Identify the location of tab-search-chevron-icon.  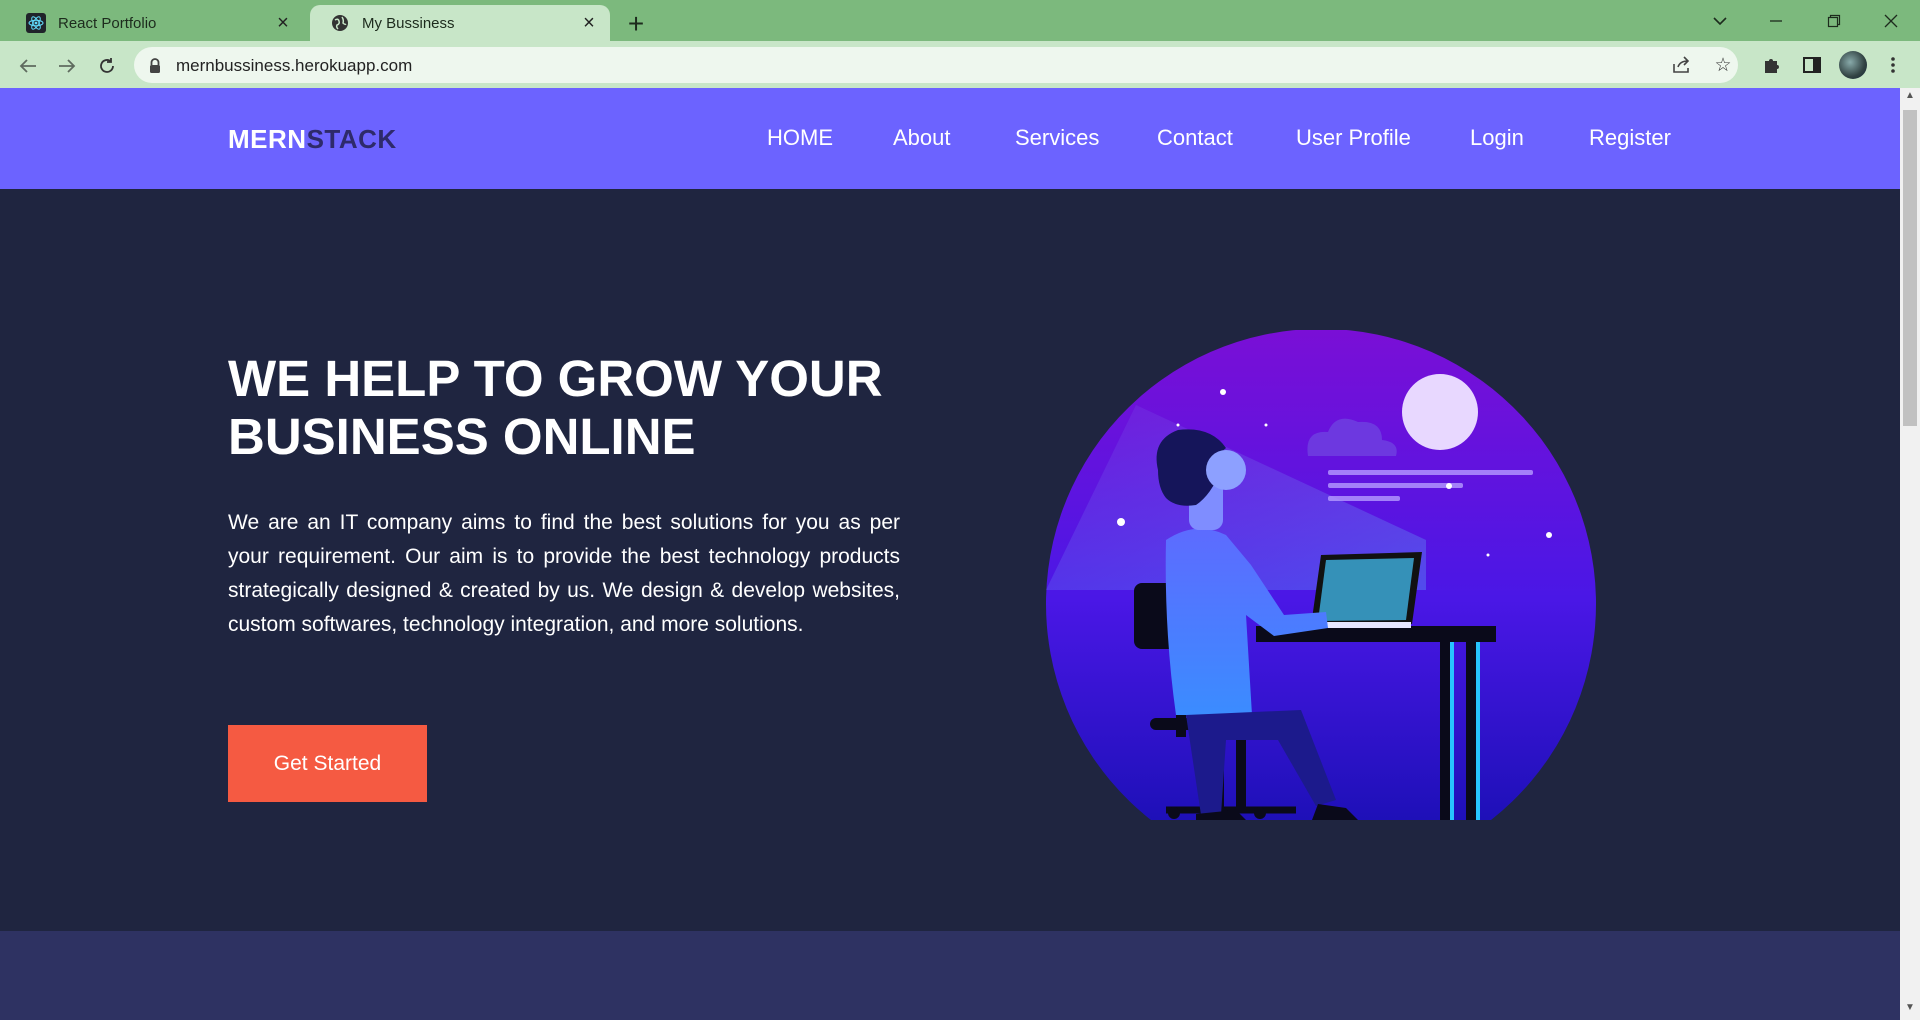
(1720, 21).